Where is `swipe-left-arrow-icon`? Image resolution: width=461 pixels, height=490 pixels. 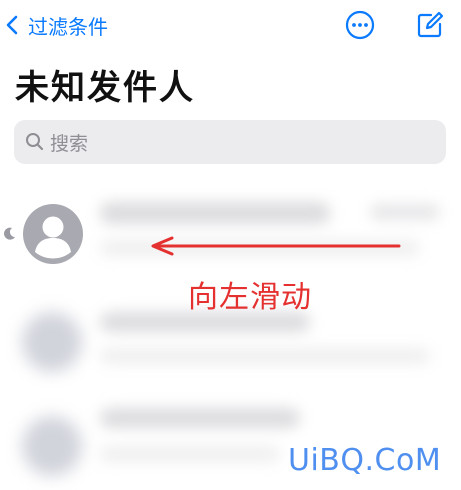 swipe-left-arrow-icon is located at coordinates (276, 246).